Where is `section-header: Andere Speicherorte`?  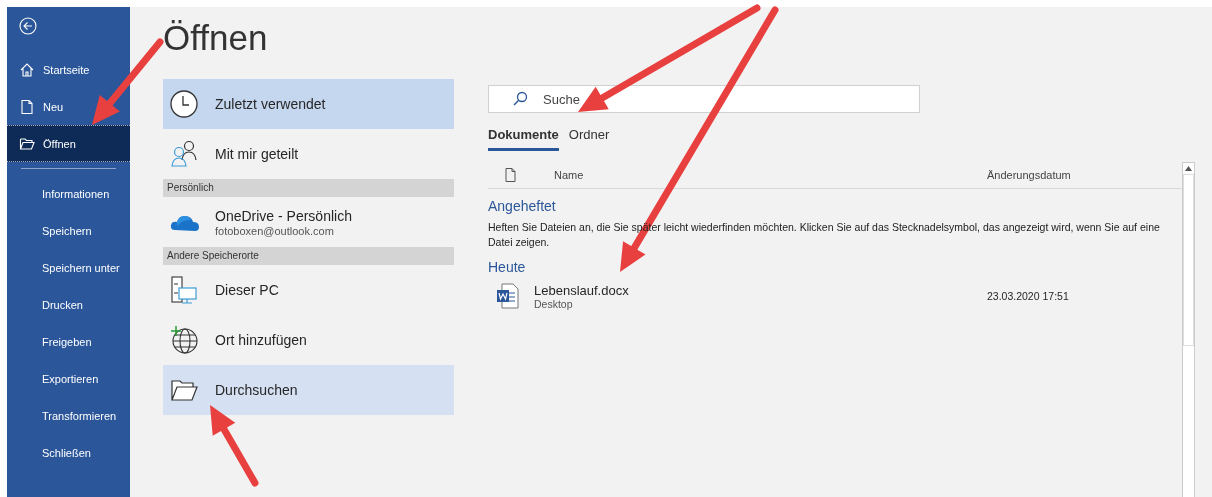 section-header: Andere Speicherorte is located at coordinates (308, 256).